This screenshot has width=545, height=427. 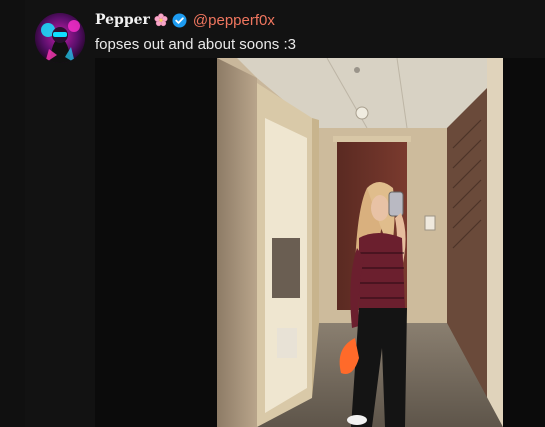 I want to click on post-header: Pepper @pepperf0x, so click(x=185, y=20).